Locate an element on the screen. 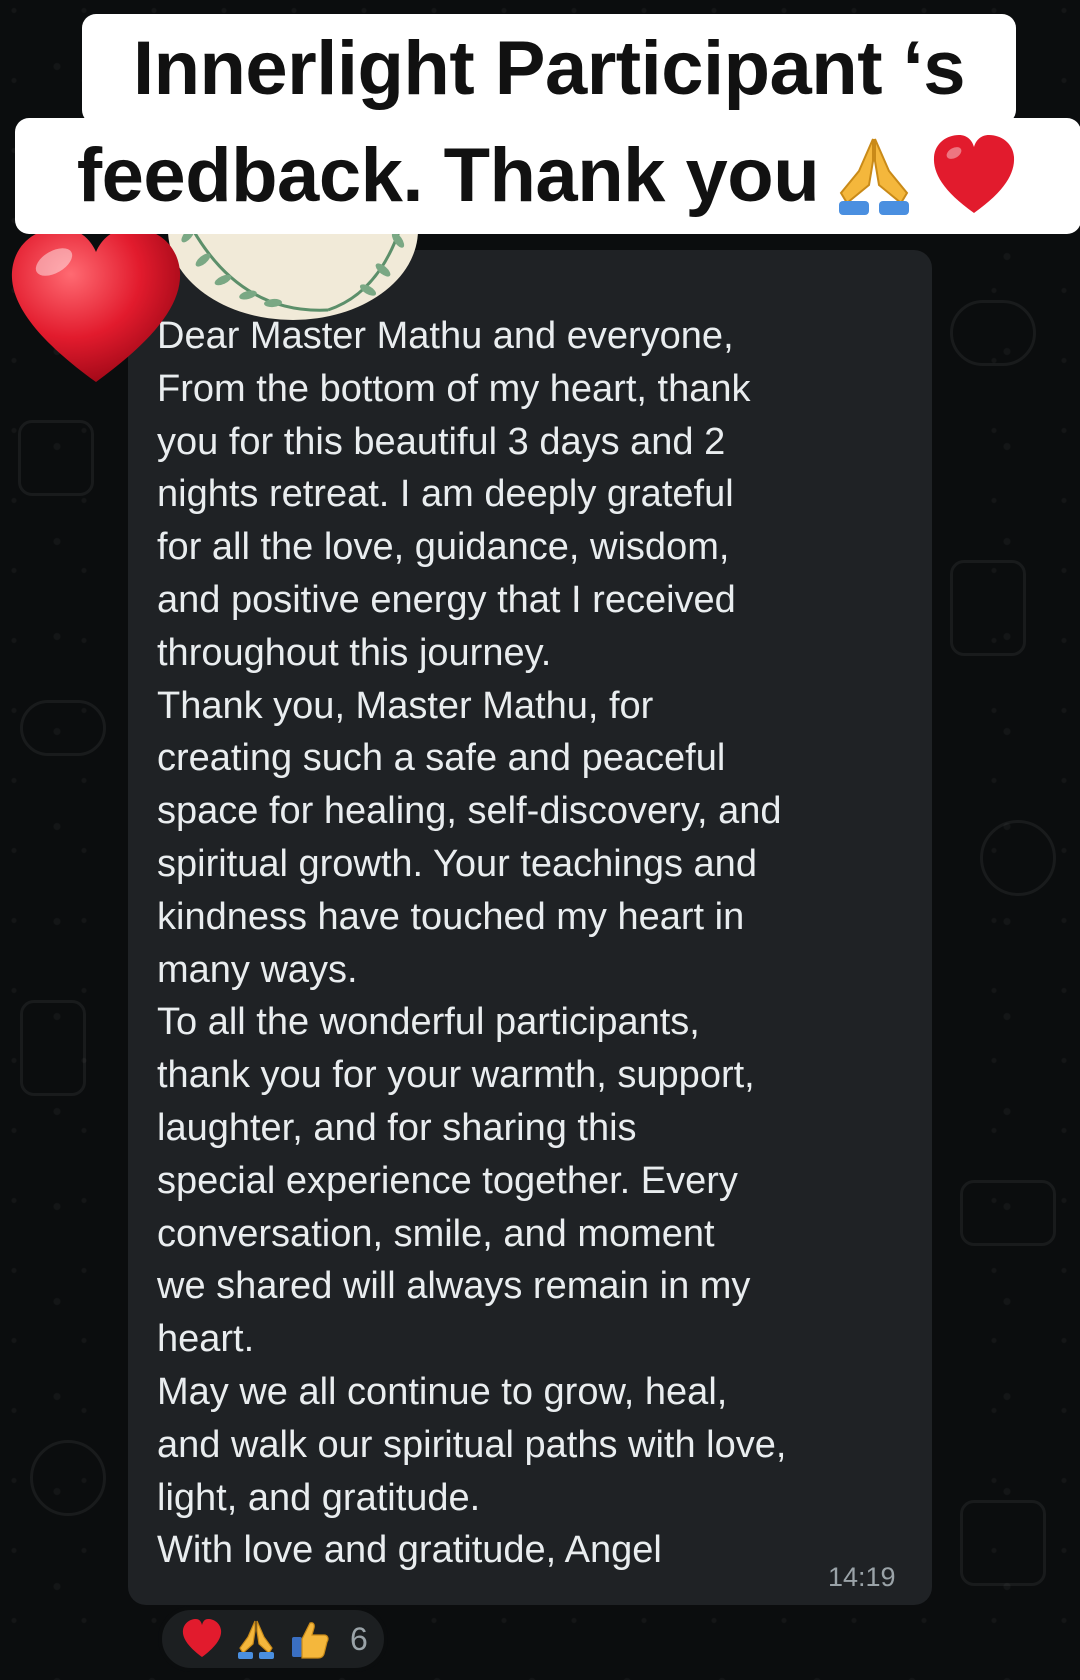 The width and height of the screenshot is (1080, 1680). message-line: From the bottom of my heart, thank is located at coordinates (454, 388).